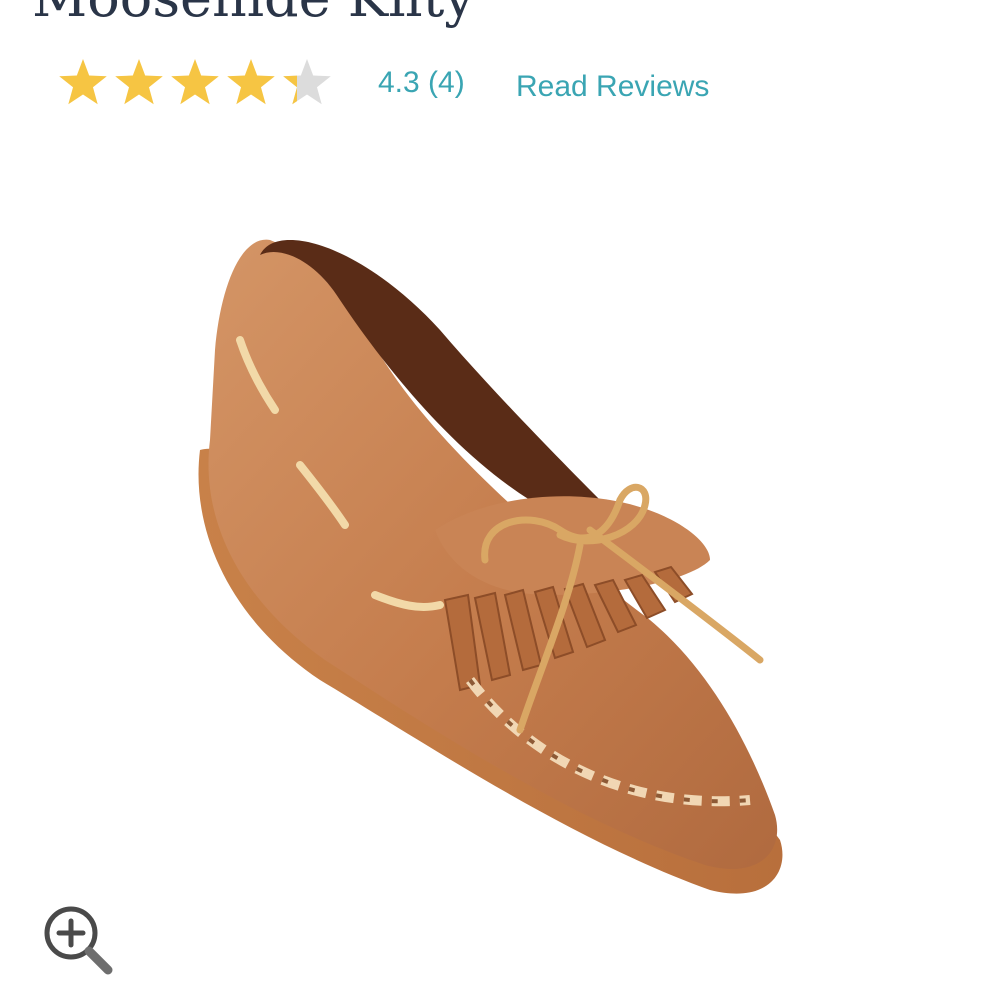 This screenshot has width=1000, height=1000. I want to click on zoom-in-icon, so click(78, 940).